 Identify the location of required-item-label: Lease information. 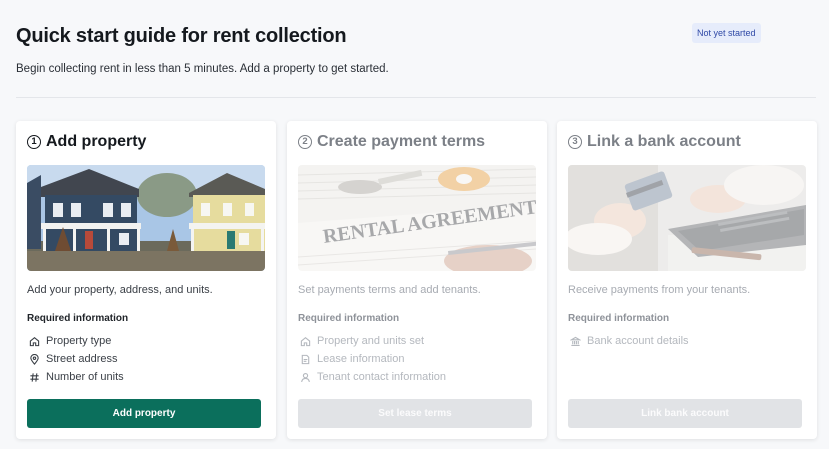
(361, 359).